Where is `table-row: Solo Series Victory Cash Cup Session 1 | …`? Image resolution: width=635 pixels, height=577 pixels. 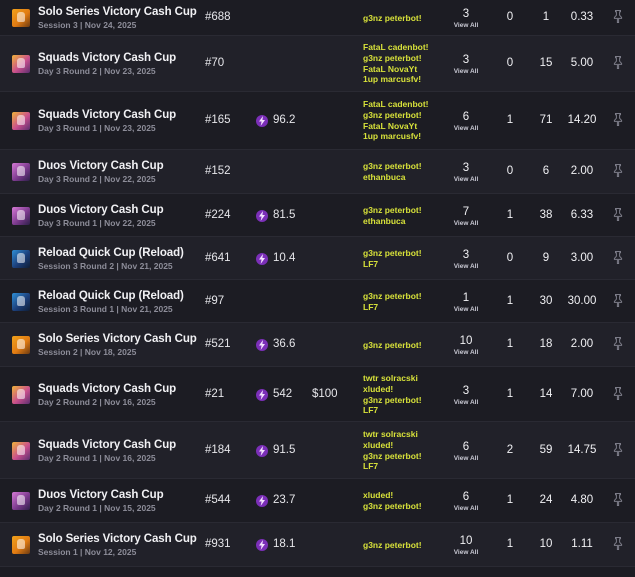
table-row: Solo Series Victory Cash Cup Session 1 | … is located at coordinates (317, 545).